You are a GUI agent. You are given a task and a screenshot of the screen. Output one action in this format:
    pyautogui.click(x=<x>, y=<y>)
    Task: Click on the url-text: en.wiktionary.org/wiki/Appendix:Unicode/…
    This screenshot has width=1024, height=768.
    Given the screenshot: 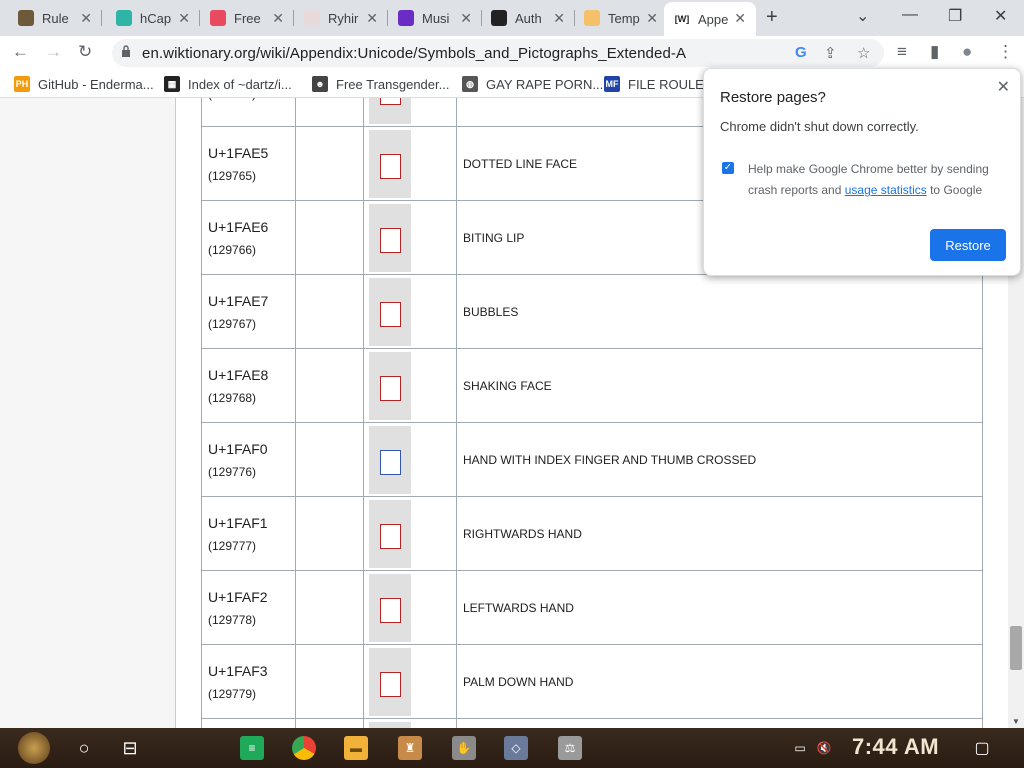 What is the action you would take?
    pyautogui.click(x=414, y=53)
    